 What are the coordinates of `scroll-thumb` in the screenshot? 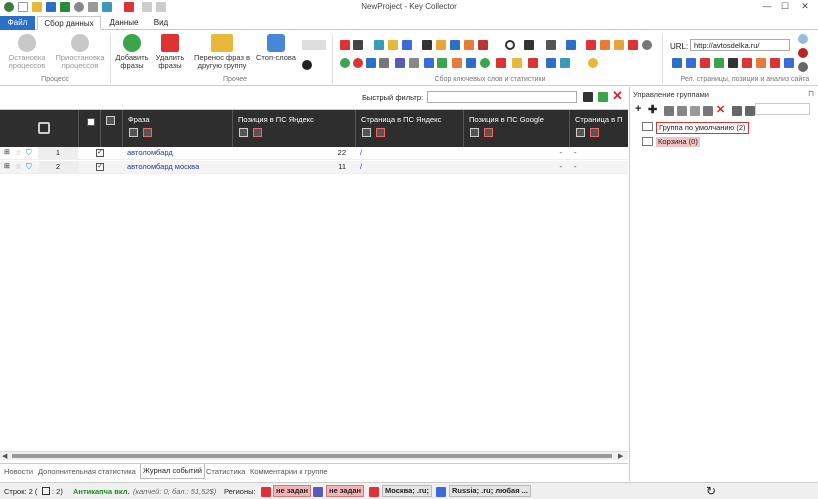 It's located at (312, 456).